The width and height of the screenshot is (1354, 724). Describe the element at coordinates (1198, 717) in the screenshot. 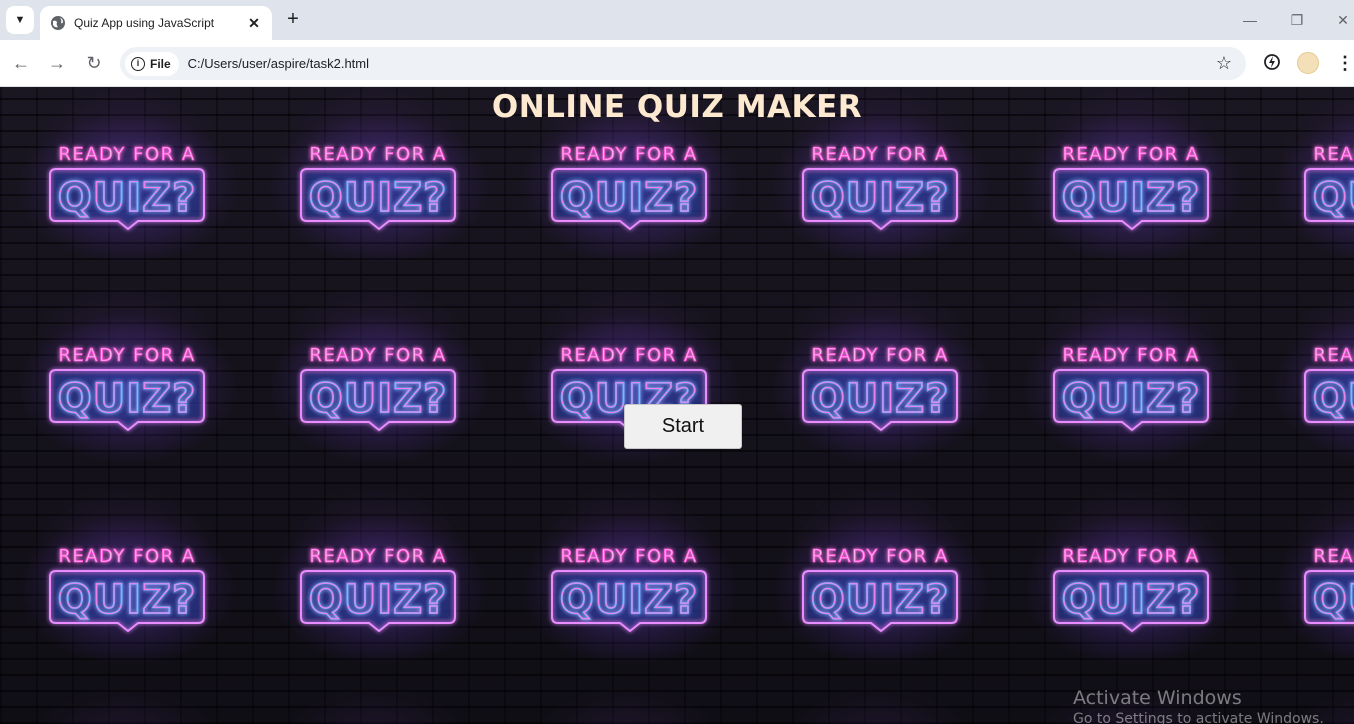

I see `watermark-line2: Go to Settings to activate Windows.` at that location.